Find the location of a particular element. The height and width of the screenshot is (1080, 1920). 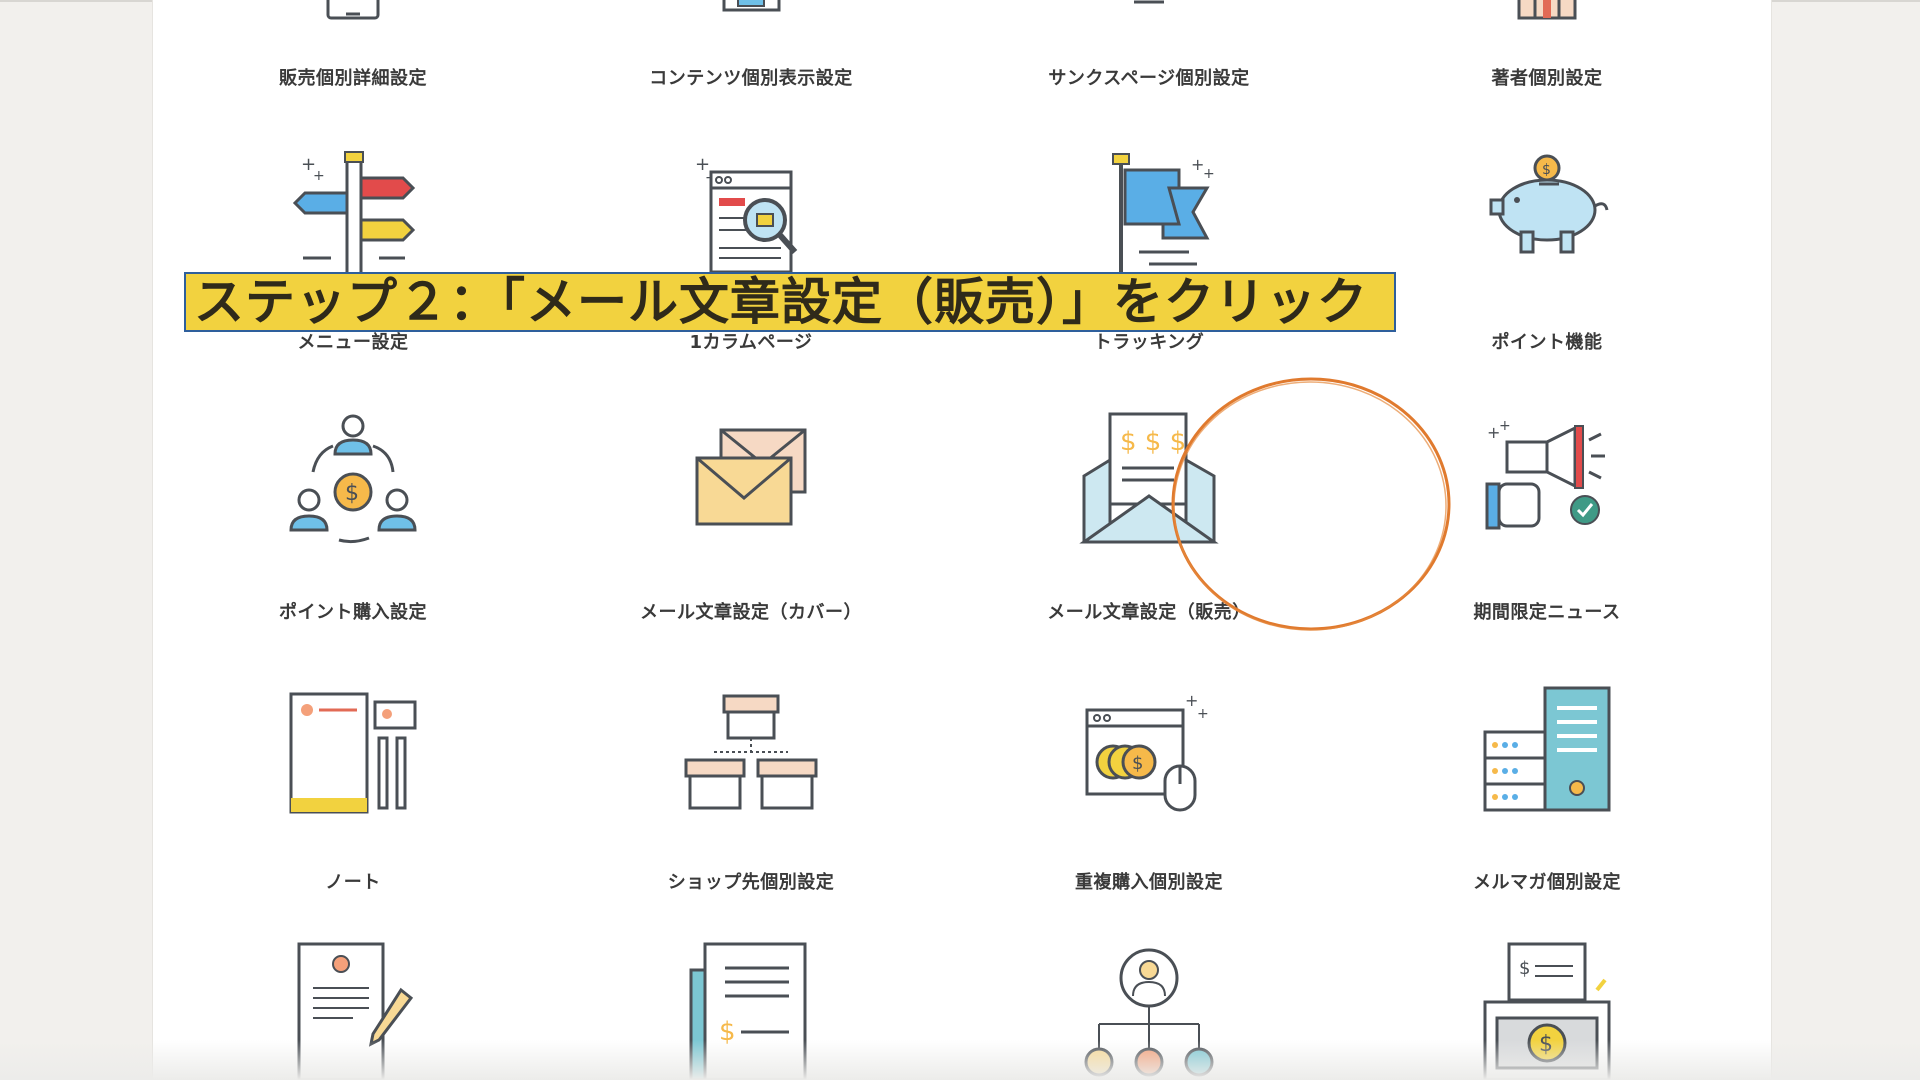

tile-label: メルマガ個別設定 is located at coordinates (1547, 882).